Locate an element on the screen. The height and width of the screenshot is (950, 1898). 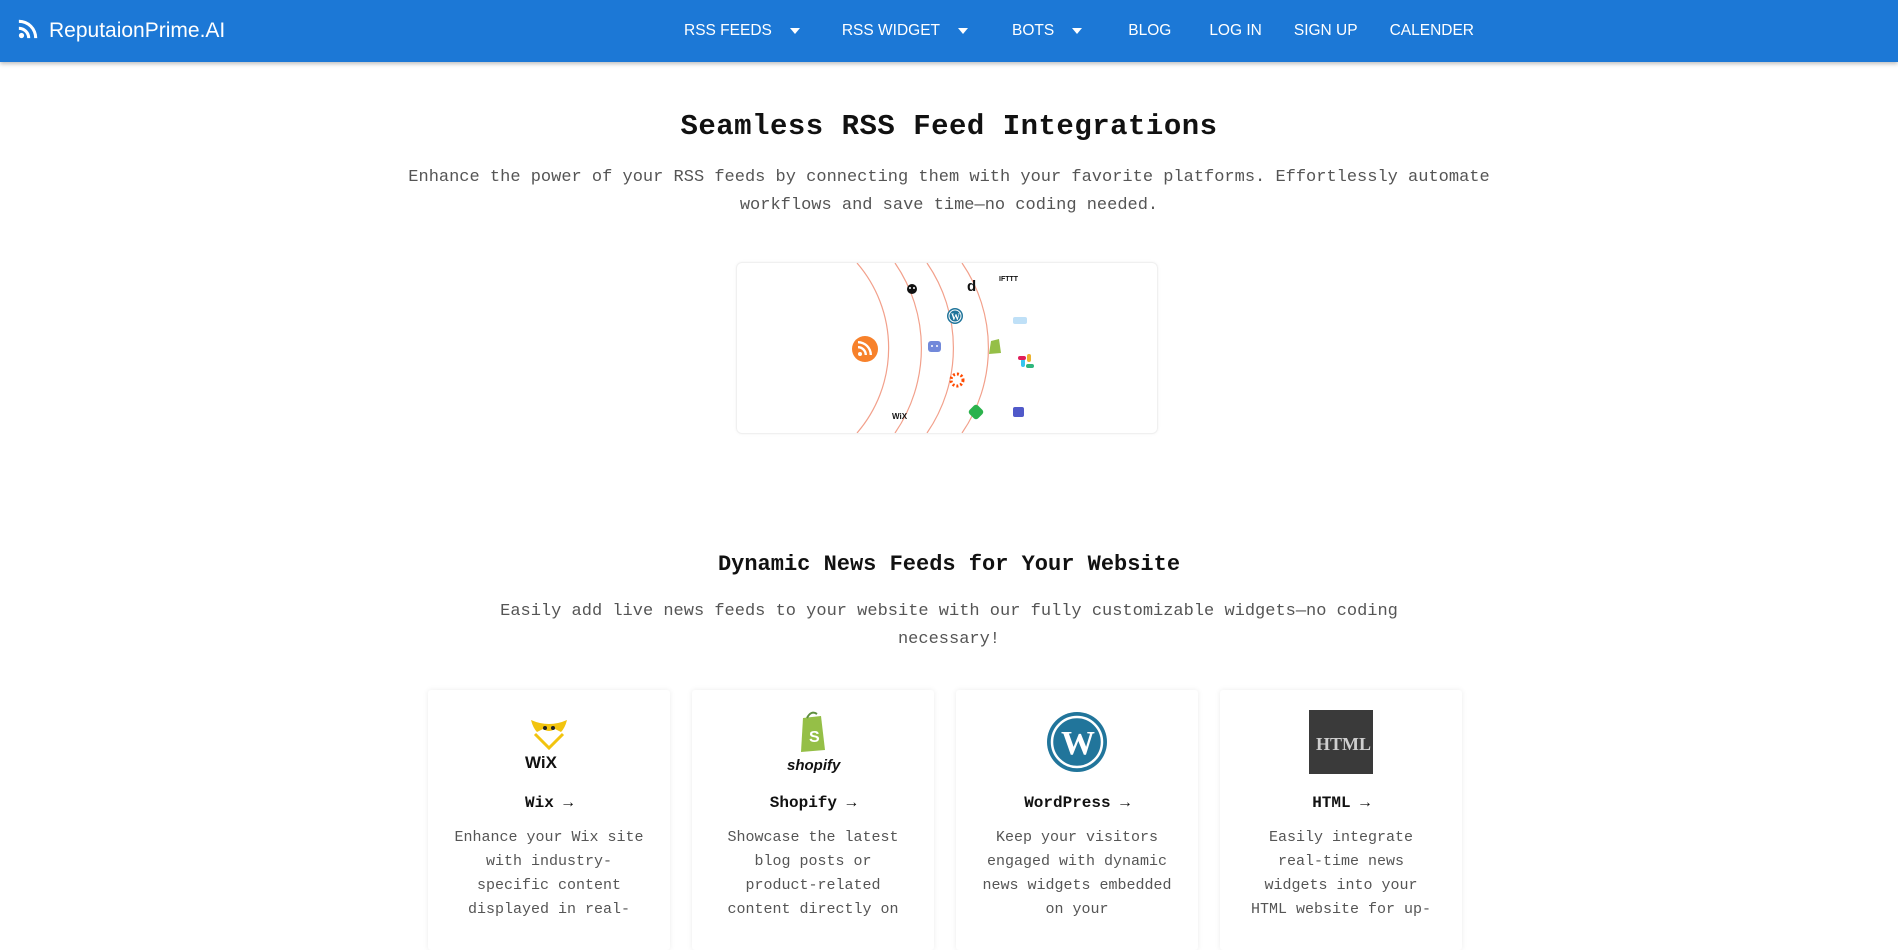
hootsuite-icon is located at coordinates (912, 289).